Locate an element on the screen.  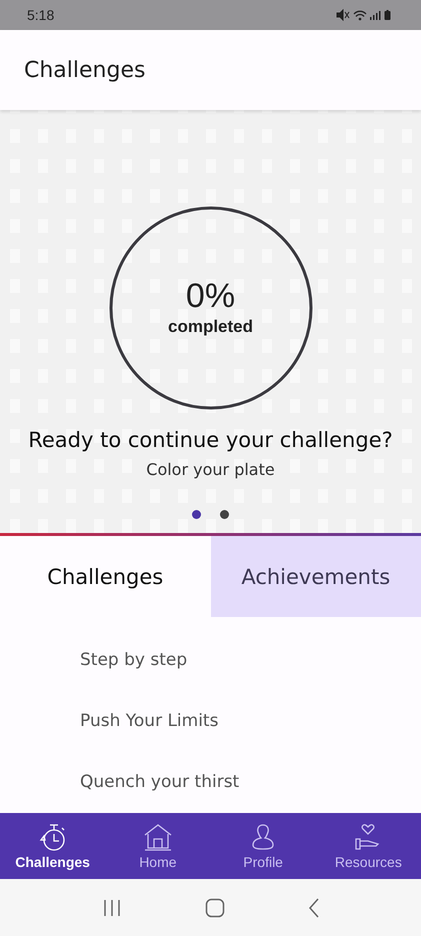
nav-item: Profile is located at coordinates (263, 846).